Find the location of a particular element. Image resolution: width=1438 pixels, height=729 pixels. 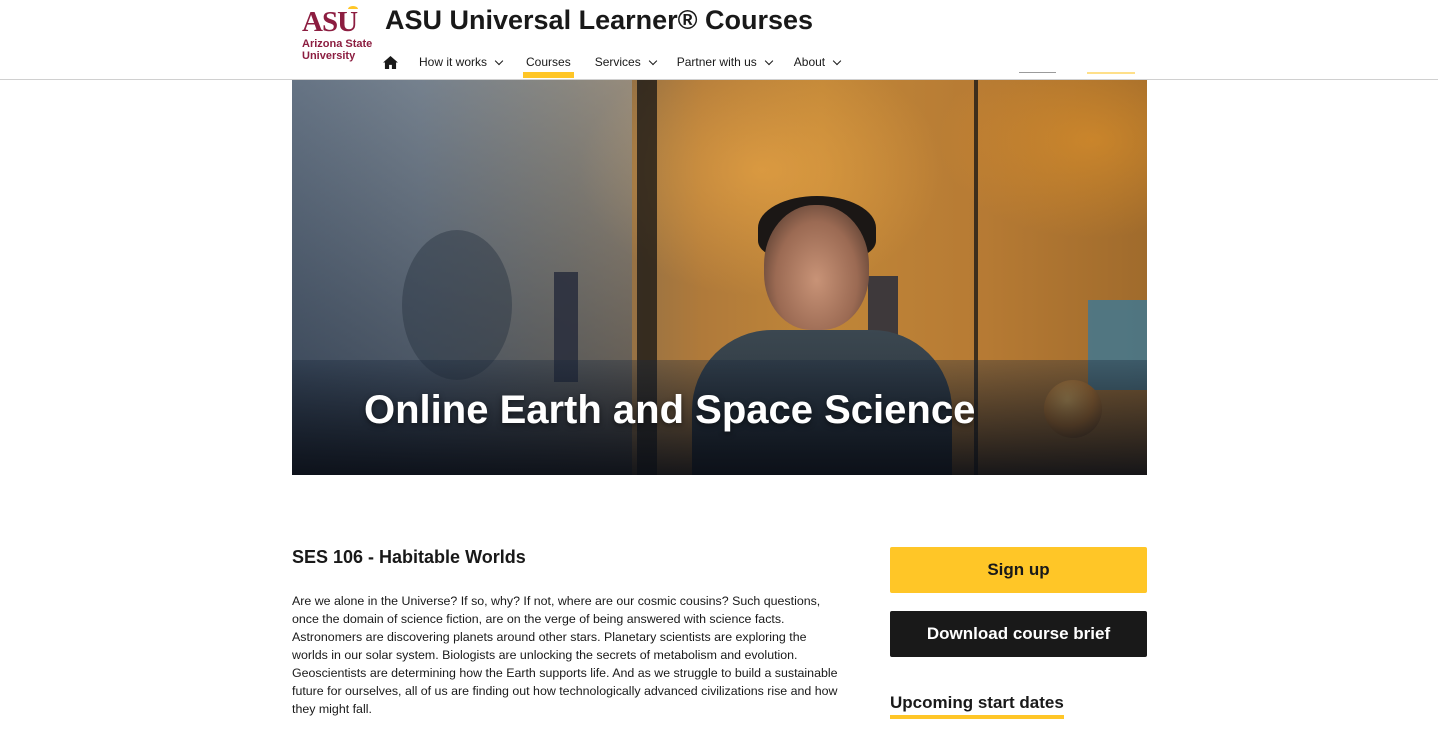

nav-about: About is located at coordinates (817, 62).